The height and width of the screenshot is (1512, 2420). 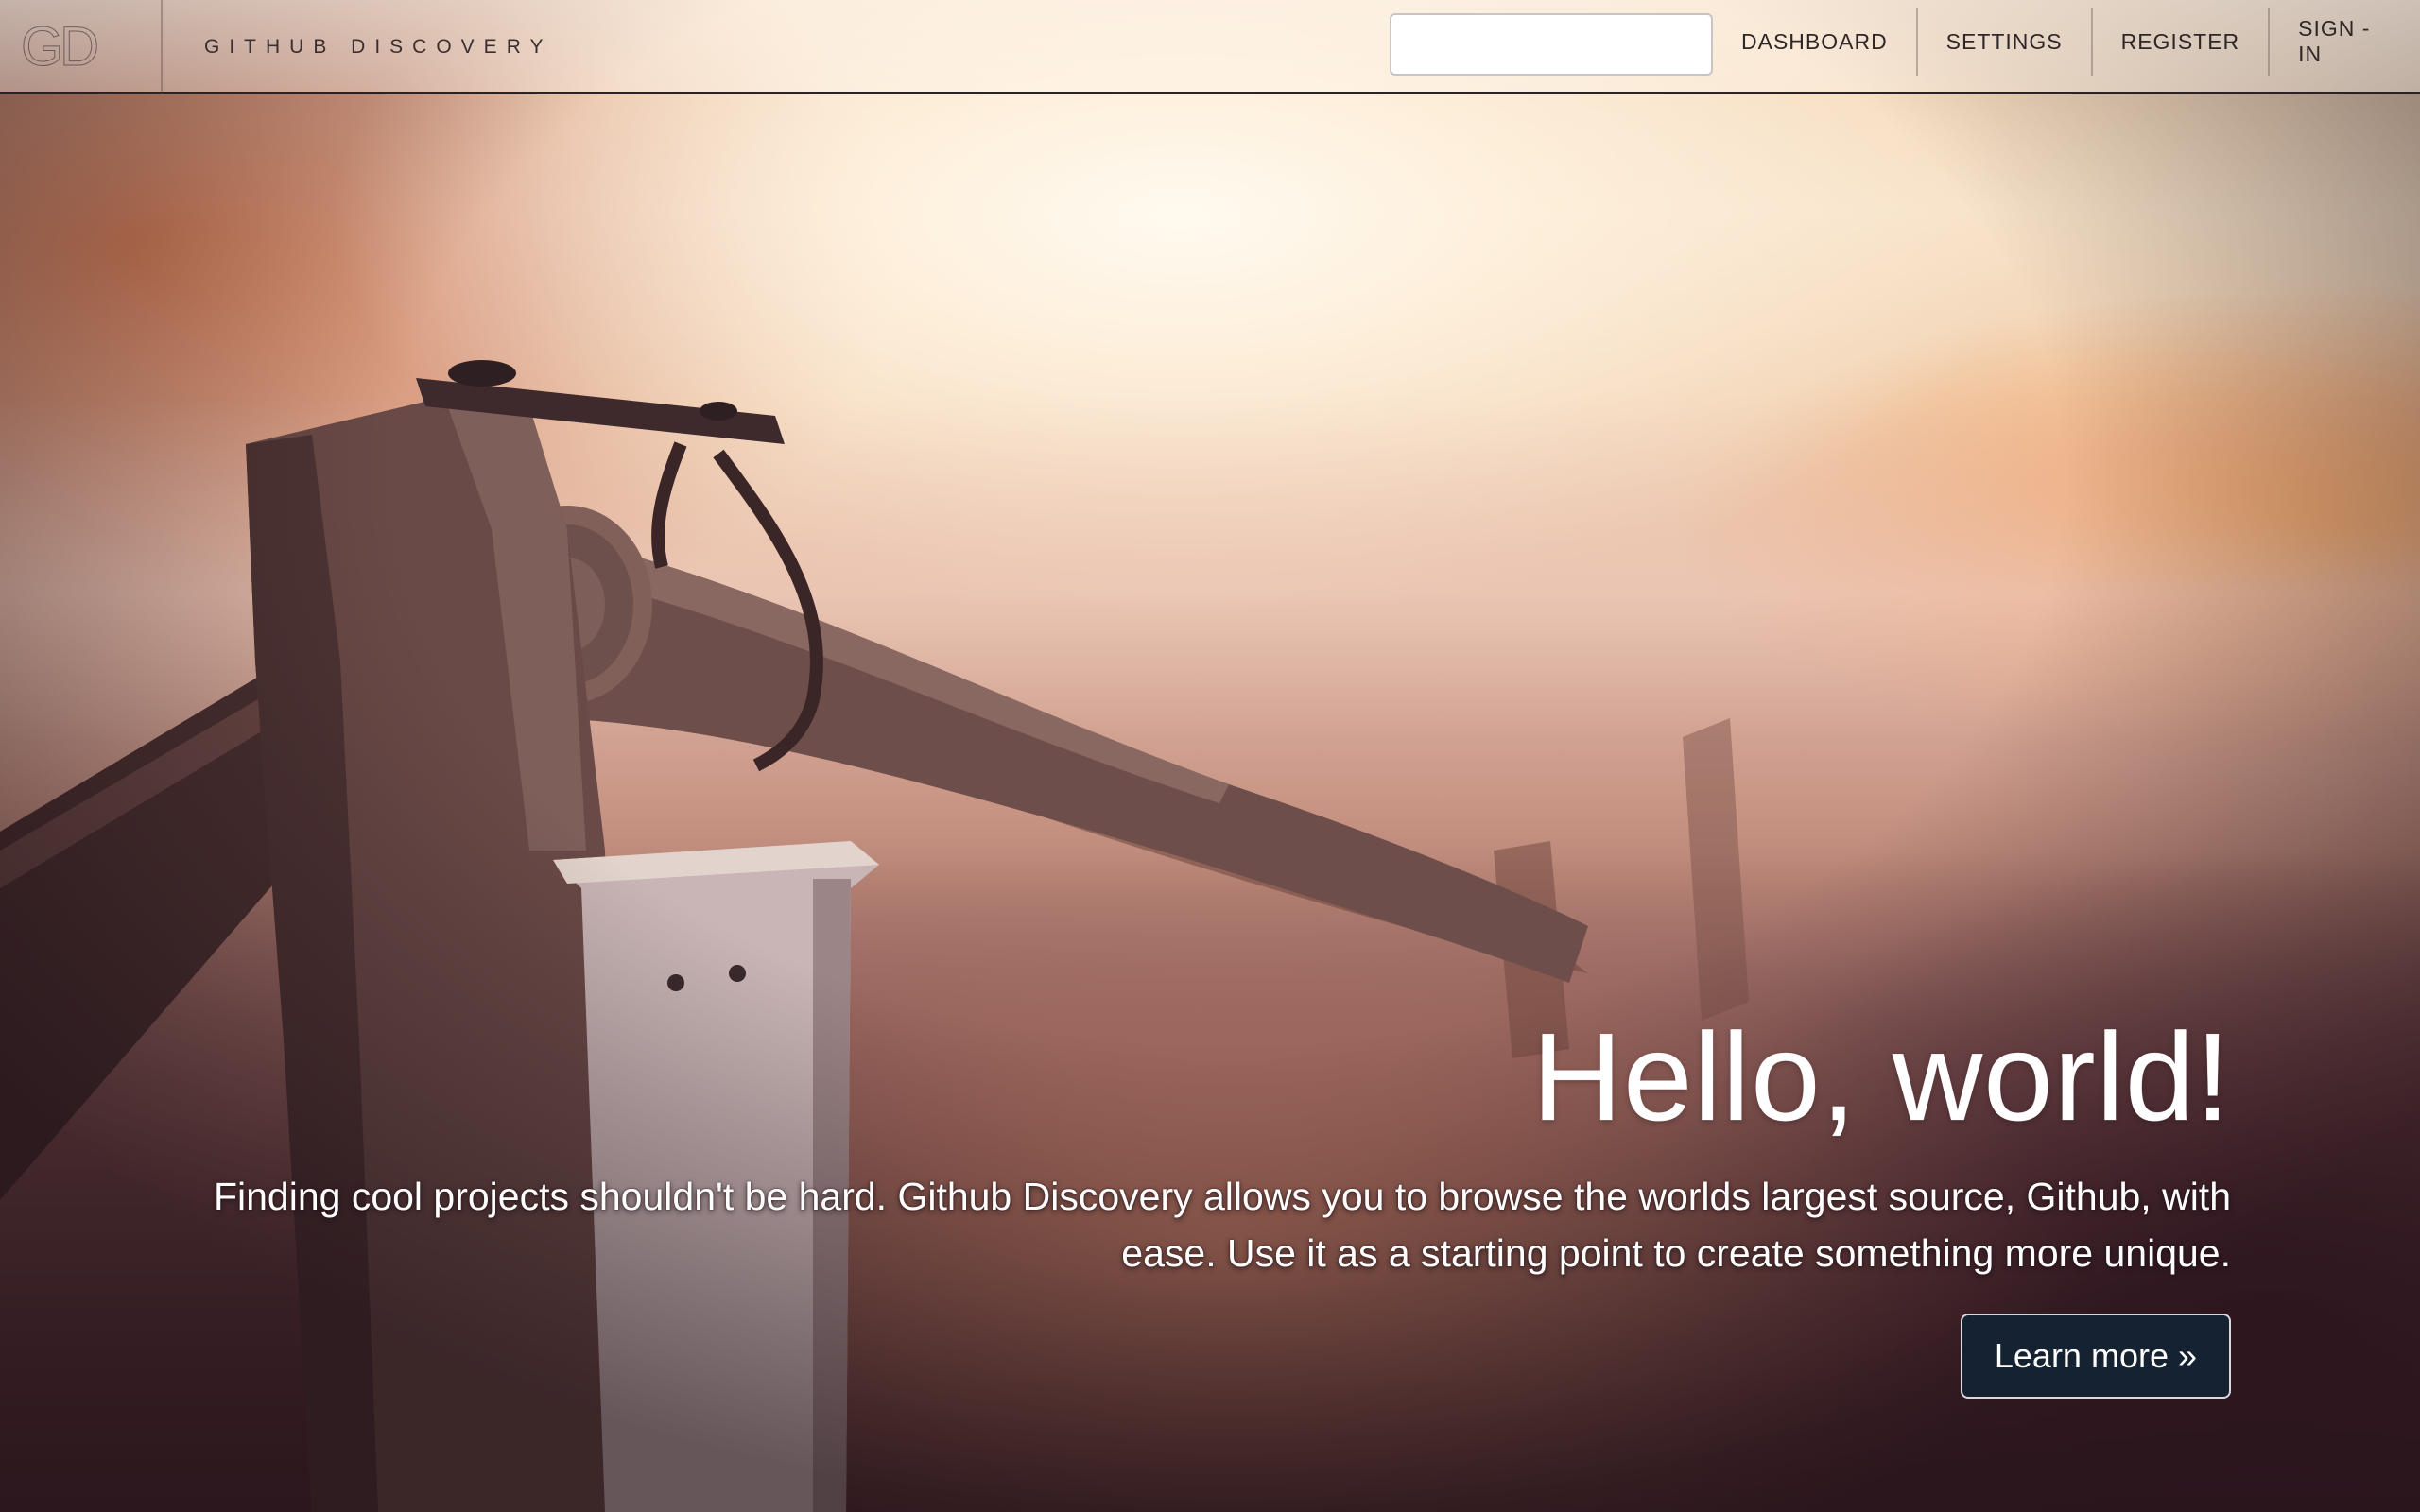 I want to click on nav-menu: DASHBOARD SETTINGS REGISTER SIGN - IN, so click(x=2066, y=47).